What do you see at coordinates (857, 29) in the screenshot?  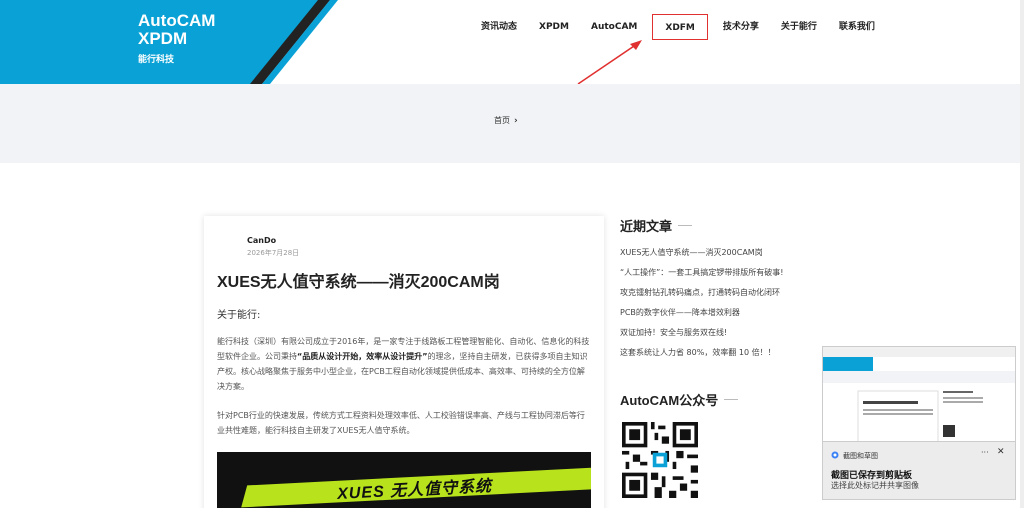 I see `nav-item-contact: 联系我们` at bounding box center [857, 29].